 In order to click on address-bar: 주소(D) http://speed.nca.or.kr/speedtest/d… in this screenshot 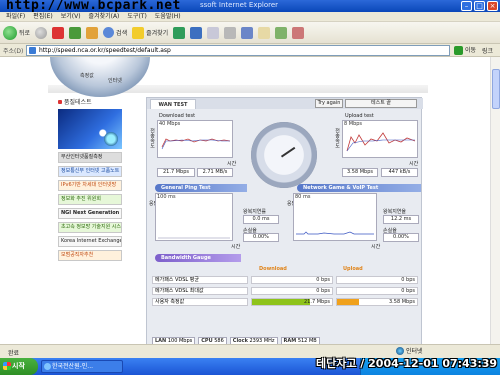, I will do `click(250, 50)`.